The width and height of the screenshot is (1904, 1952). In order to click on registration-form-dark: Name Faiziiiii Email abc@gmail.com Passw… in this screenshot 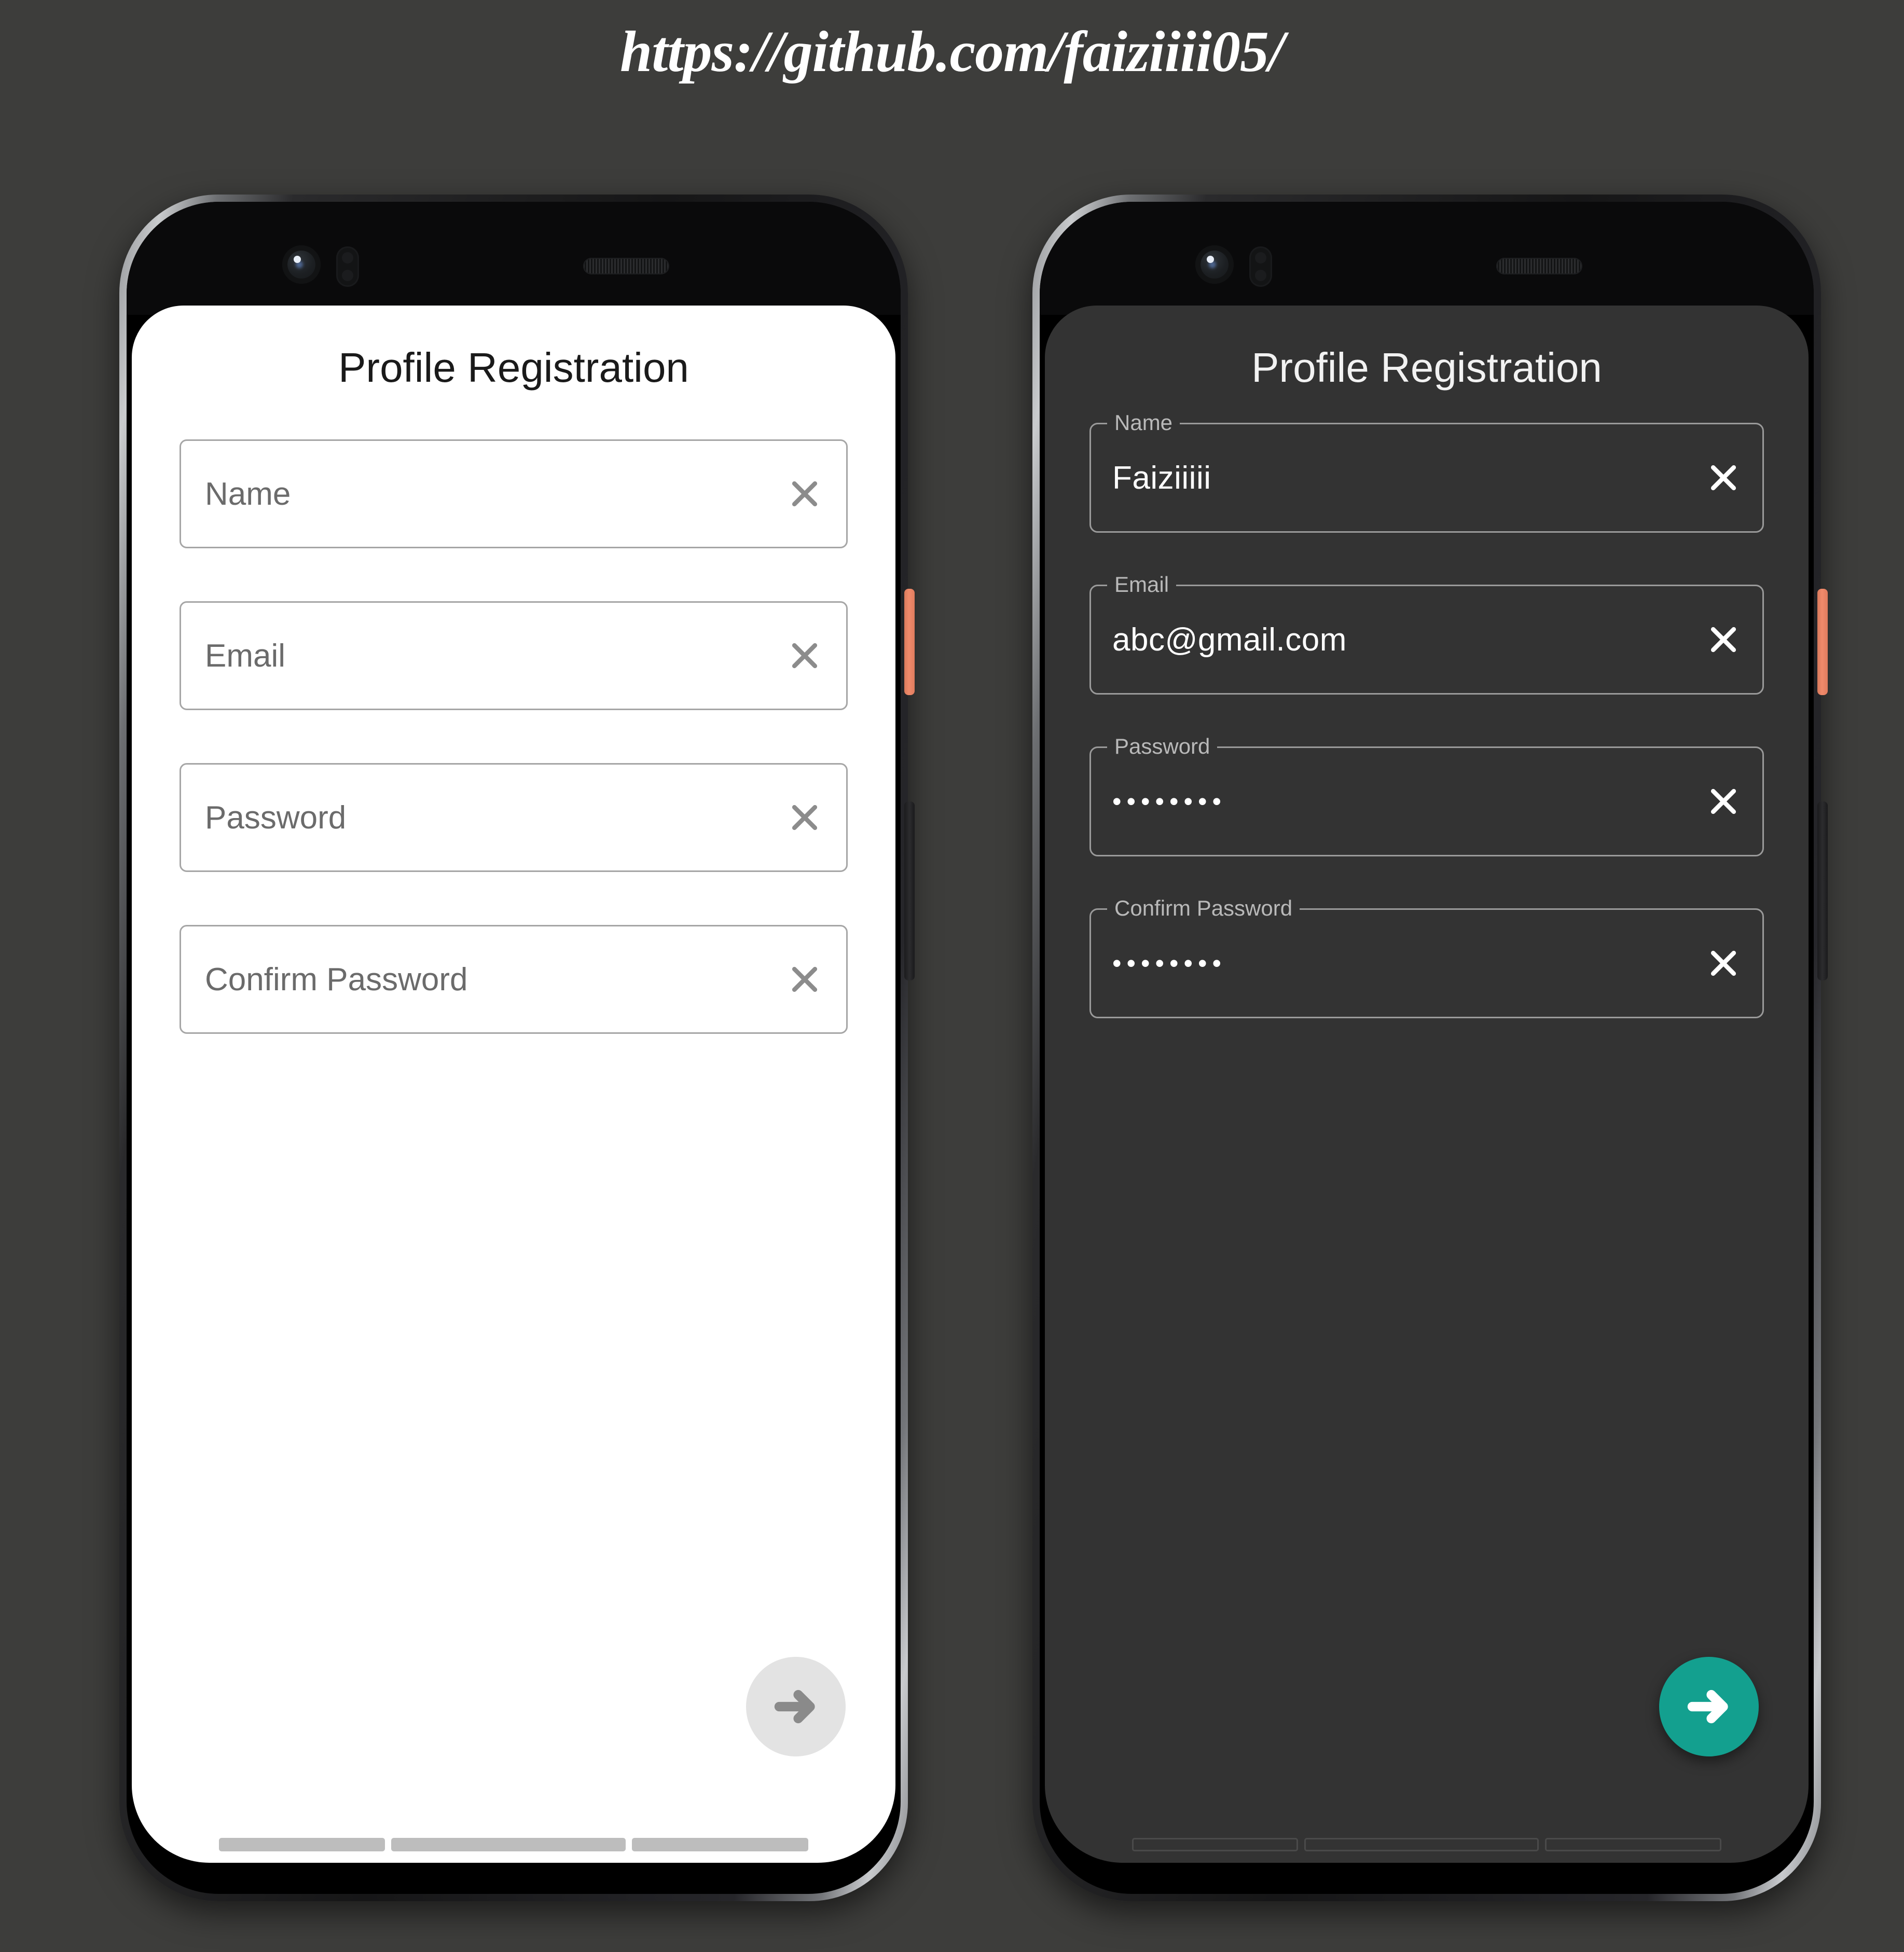, I will do `click(1427, 705)`.